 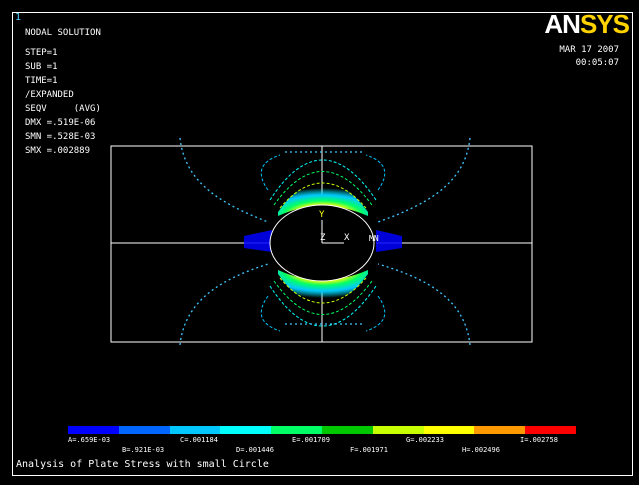 What do you see at coordinates (347, 238) in the screenshot?
I see `triad-x-label: X` at bounding box center [347, 238].